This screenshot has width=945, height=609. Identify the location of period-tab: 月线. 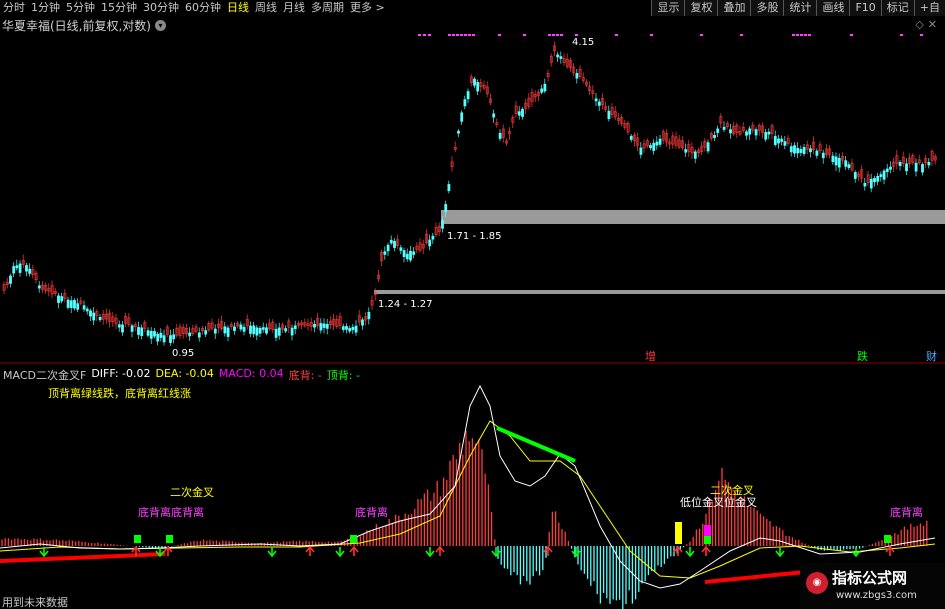
(294, 8).